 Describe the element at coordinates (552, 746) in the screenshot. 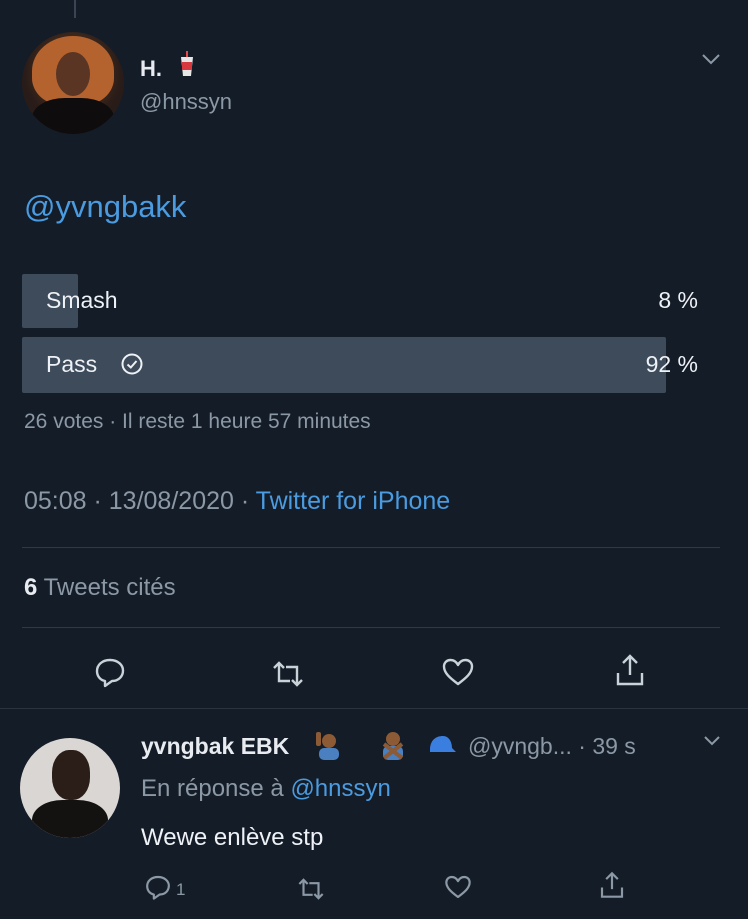

I see `reply-author-handle-time: @yvngb... · 39 s` at that location.